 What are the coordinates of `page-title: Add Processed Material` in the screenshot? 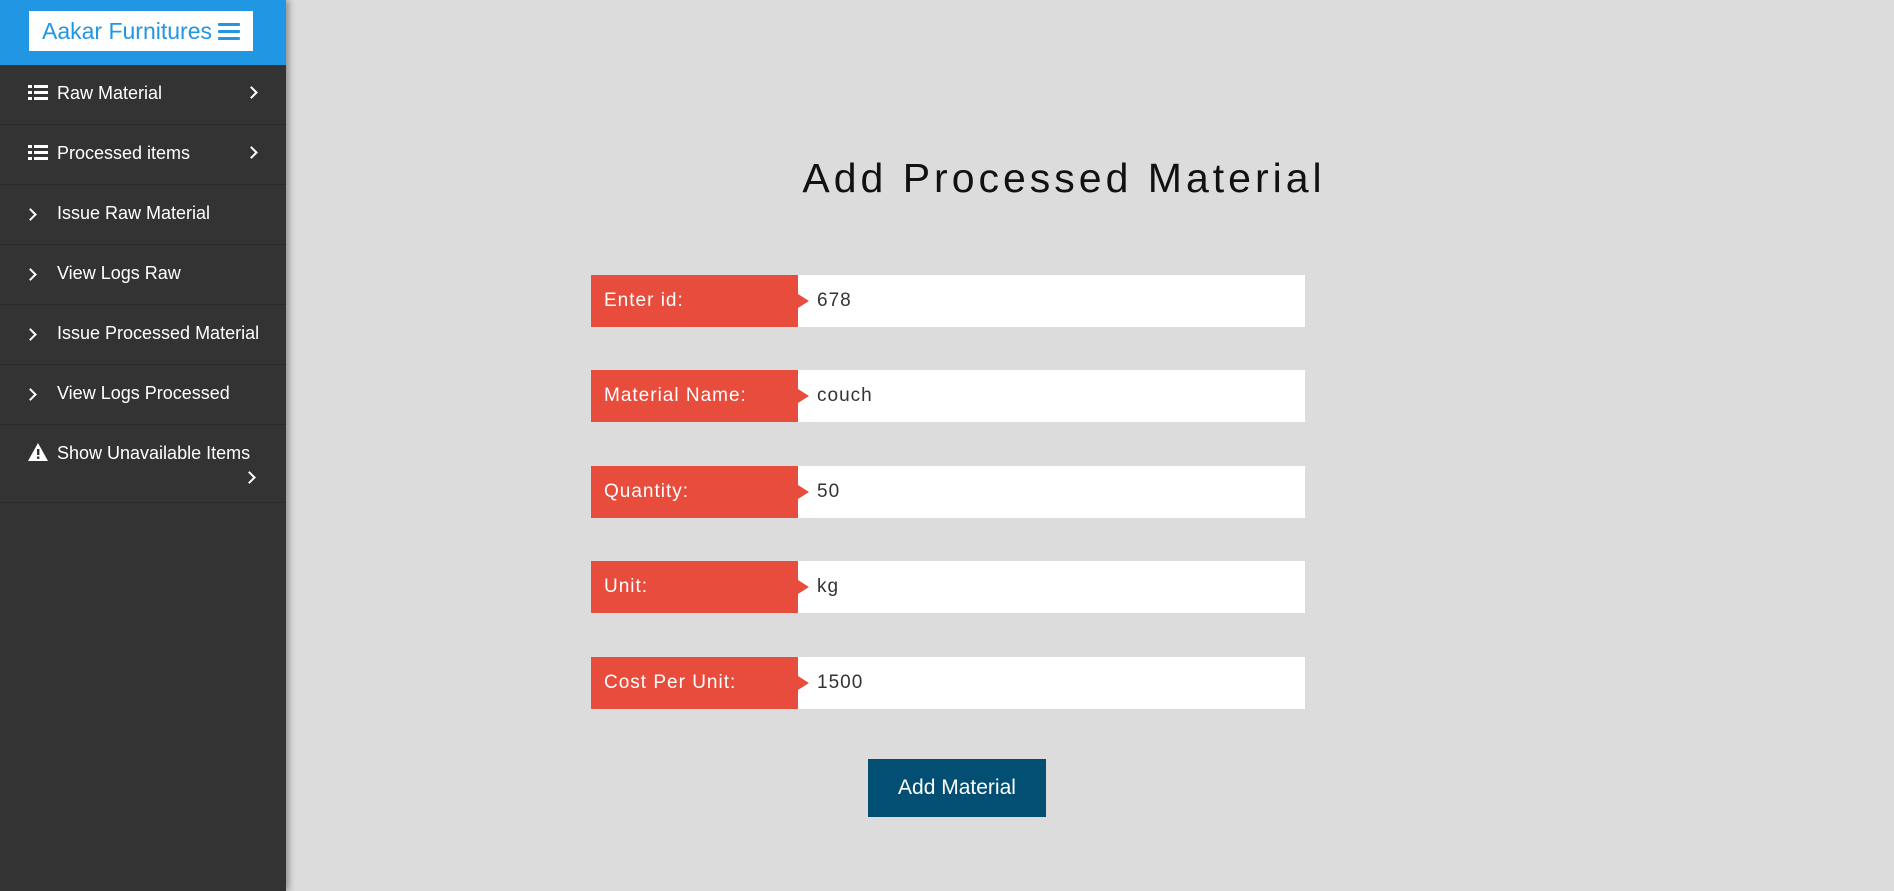 It's located at (1064, 178).